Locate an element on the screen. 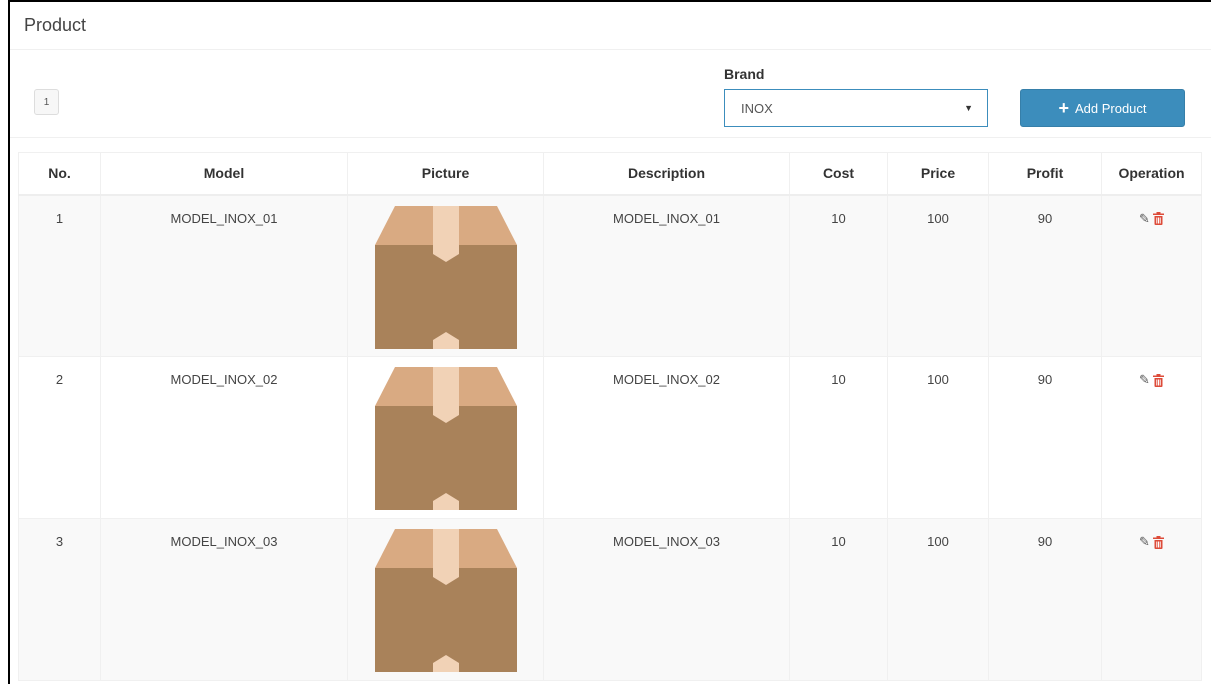 The image size is (1211, 684). cell-no: 2 is located at coordinates (59, 437).